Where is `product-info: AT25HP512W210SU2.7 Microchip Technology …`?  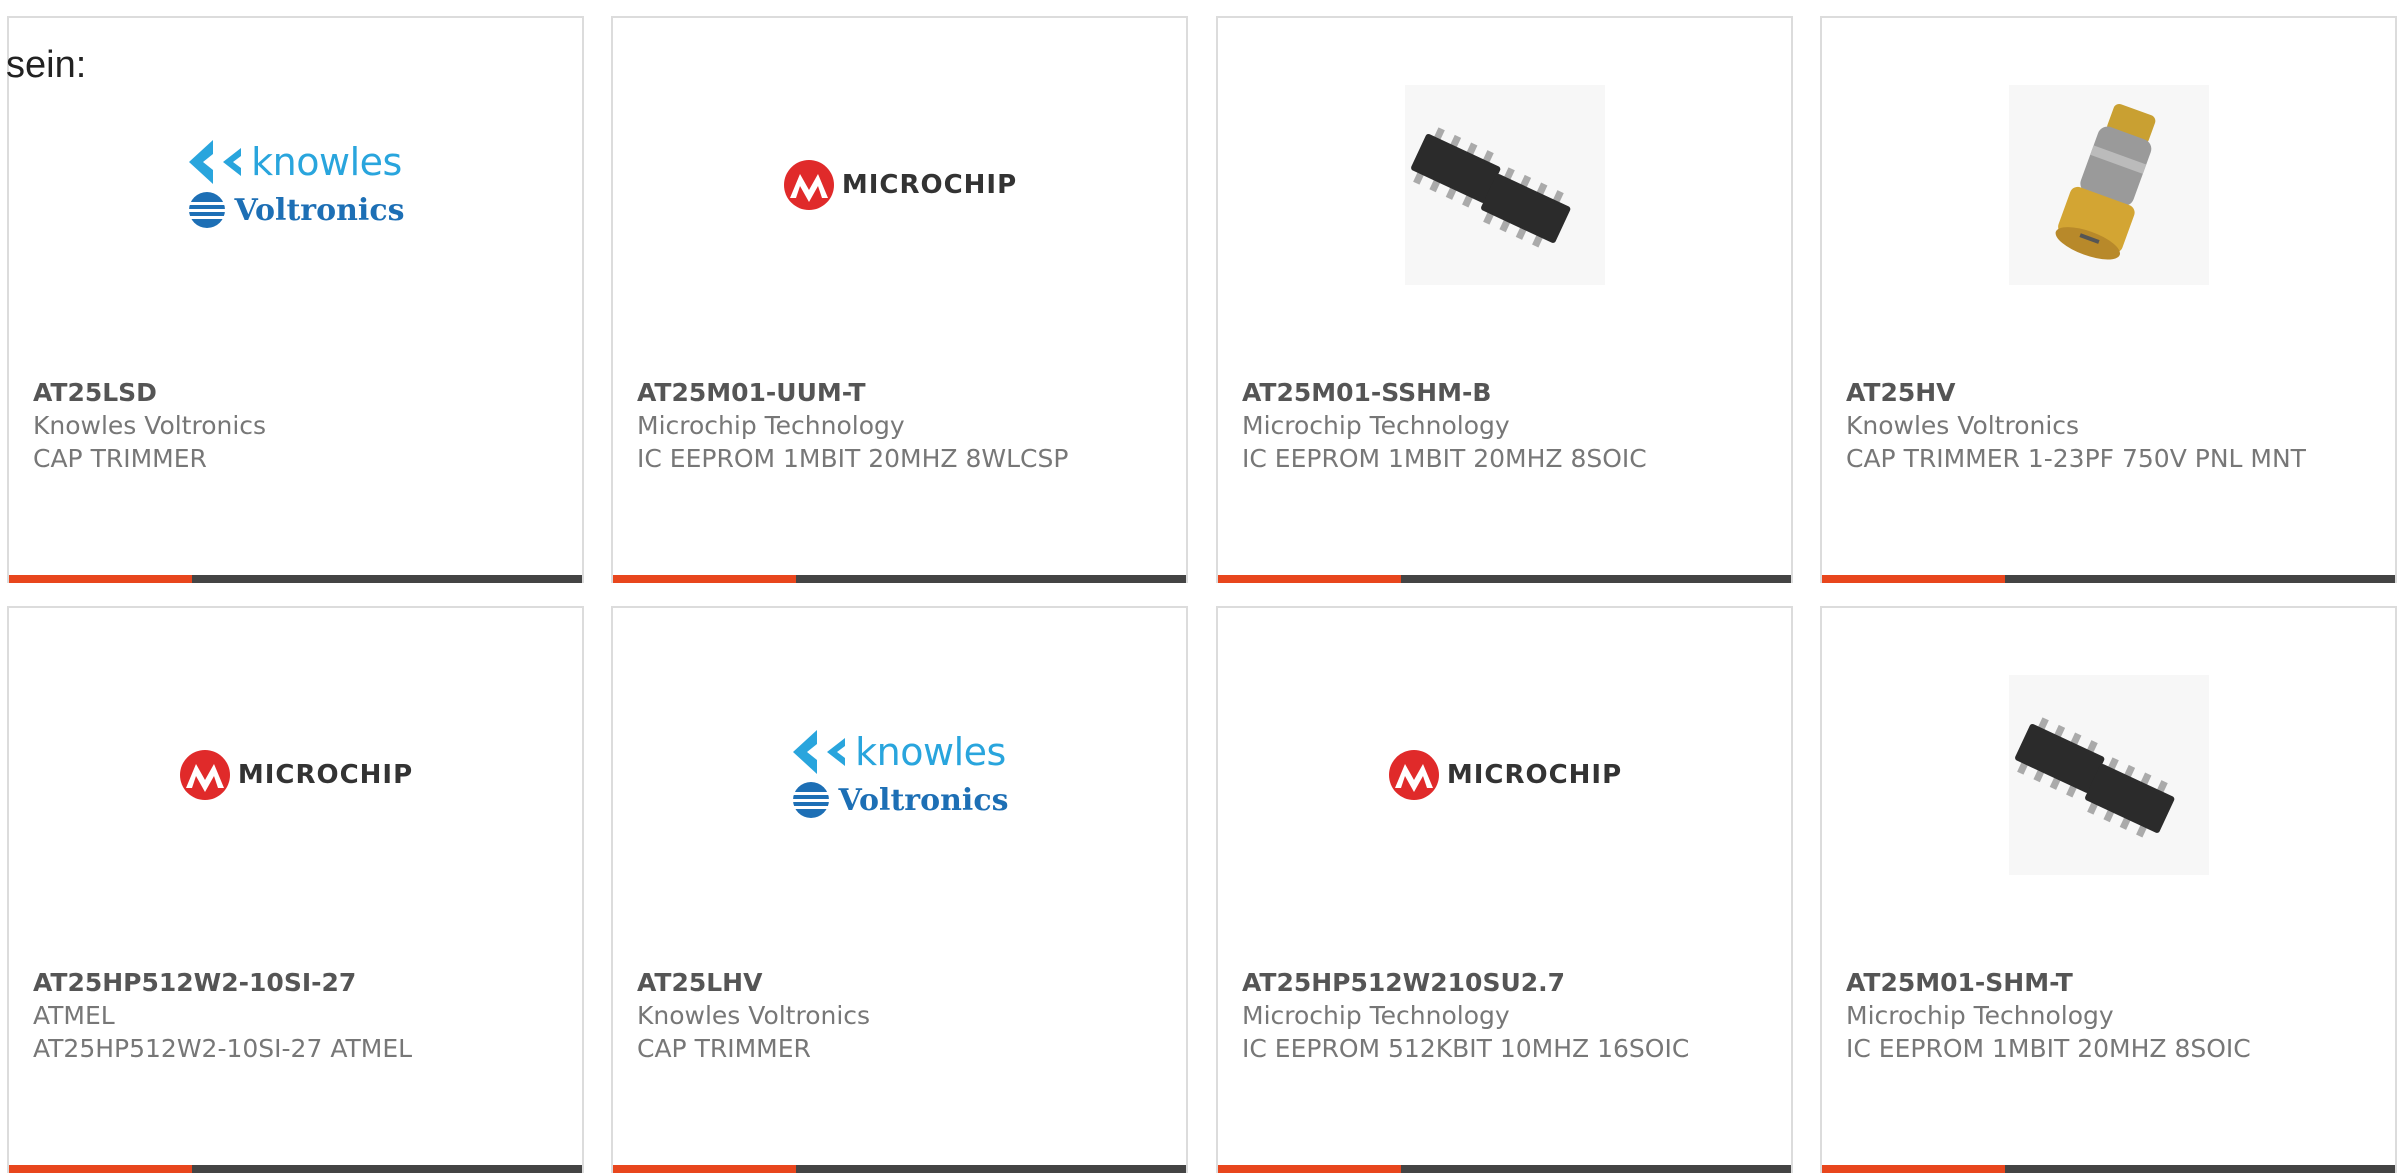 product-info: AT25HP512W210SU2.7 Microchip Technology … is located at coordinates (1477, 1015).